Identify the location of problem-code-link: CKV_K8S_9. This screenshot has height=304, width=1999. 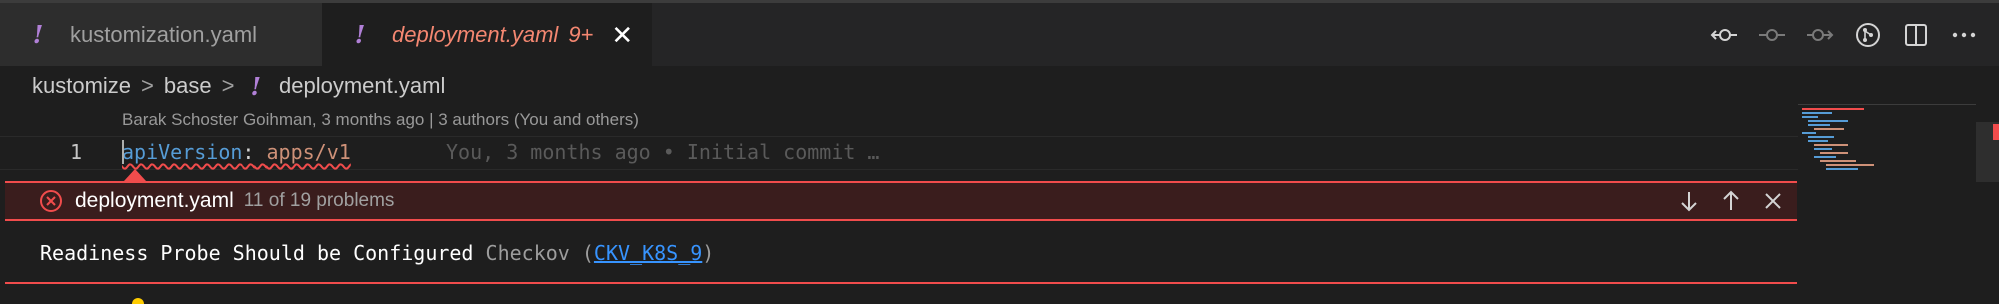
(648, 253).